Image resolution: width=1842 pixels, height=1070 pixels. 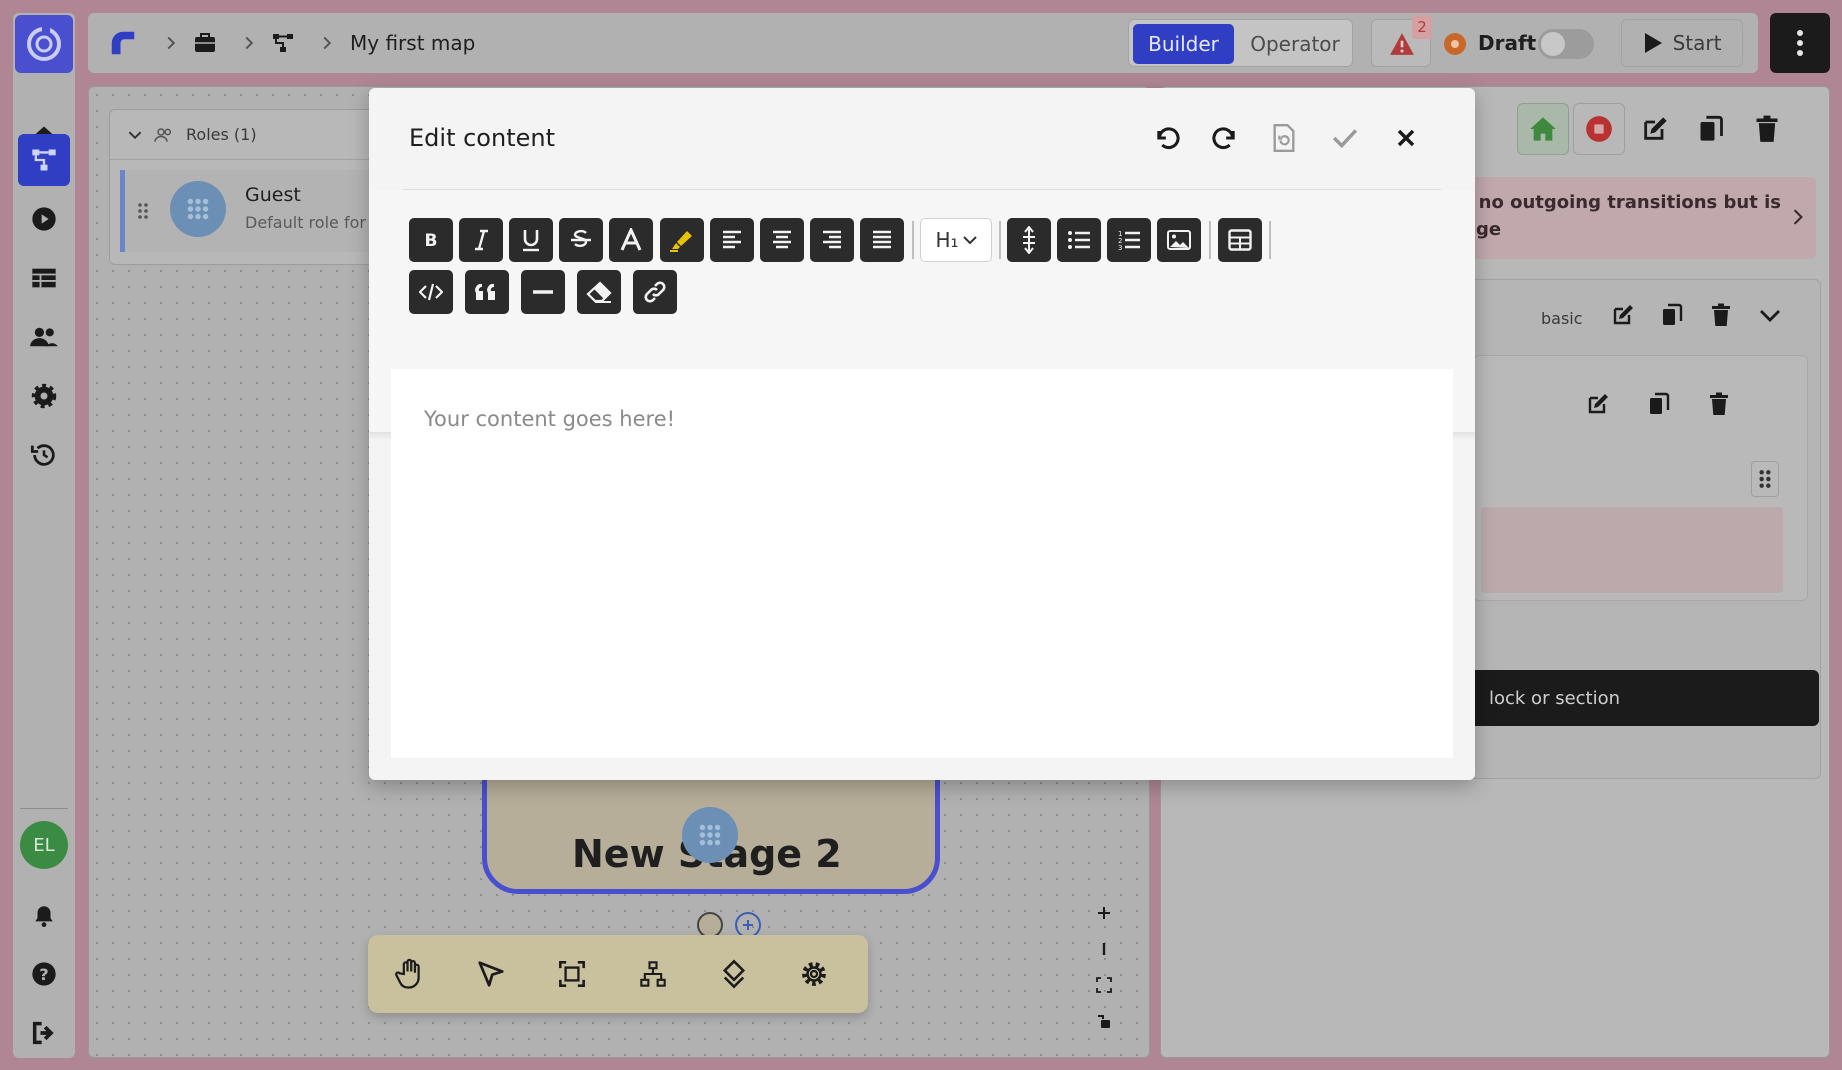 I want to click on numbered-list-button: 123, so click(x=1129, y=240).